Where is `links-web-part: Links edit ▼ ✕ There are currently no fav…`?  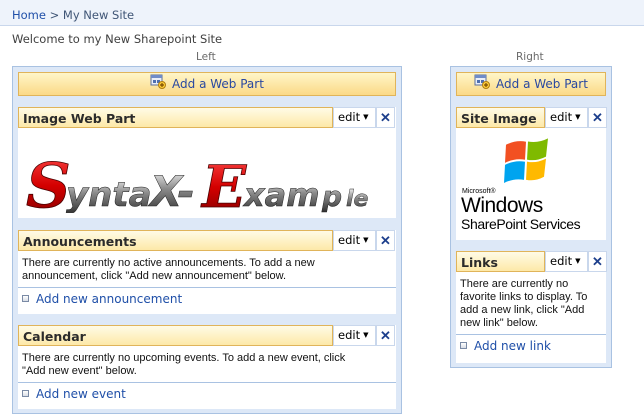
links-web-part: Links edit ▼ ✕ There are currently no fav… is located at coordinates (531, 307).